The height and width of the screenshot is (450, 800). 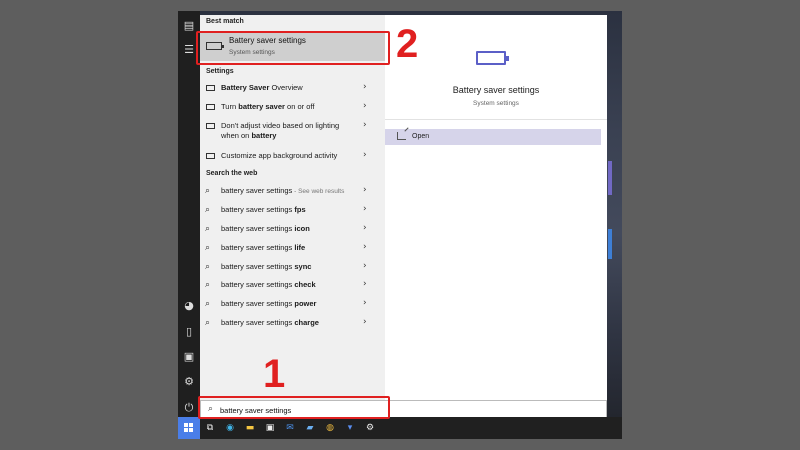 What do you see at coordinates (496, 119) in the screenshot?
I see `preview-divider` at bounding box center [496, 119].